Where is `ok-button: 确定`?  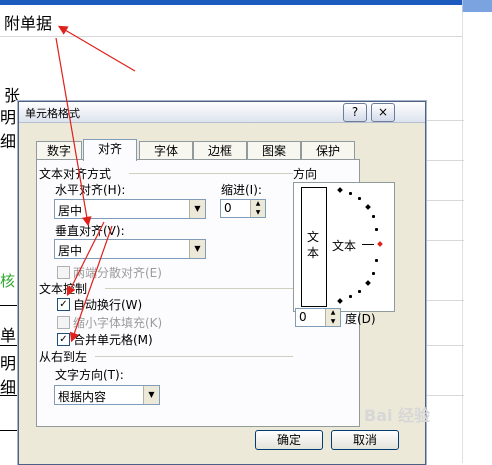 ok-button: 确定 is located at coordinates (289, 440).